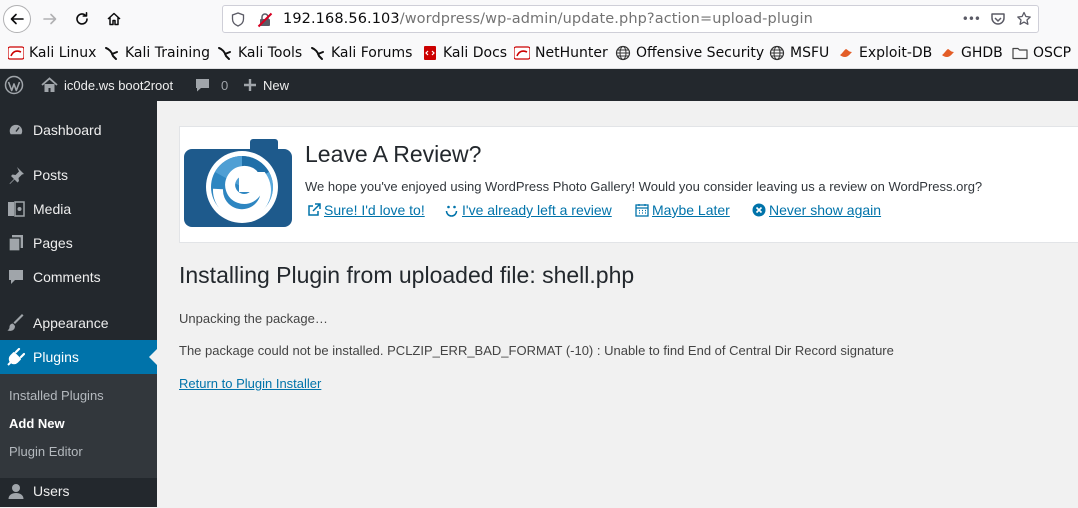 This screenshot has height=508, width=1078. Describe the element at coordinates (430, 53) in the screenshot. I see `kali-docs-icon` at that location.